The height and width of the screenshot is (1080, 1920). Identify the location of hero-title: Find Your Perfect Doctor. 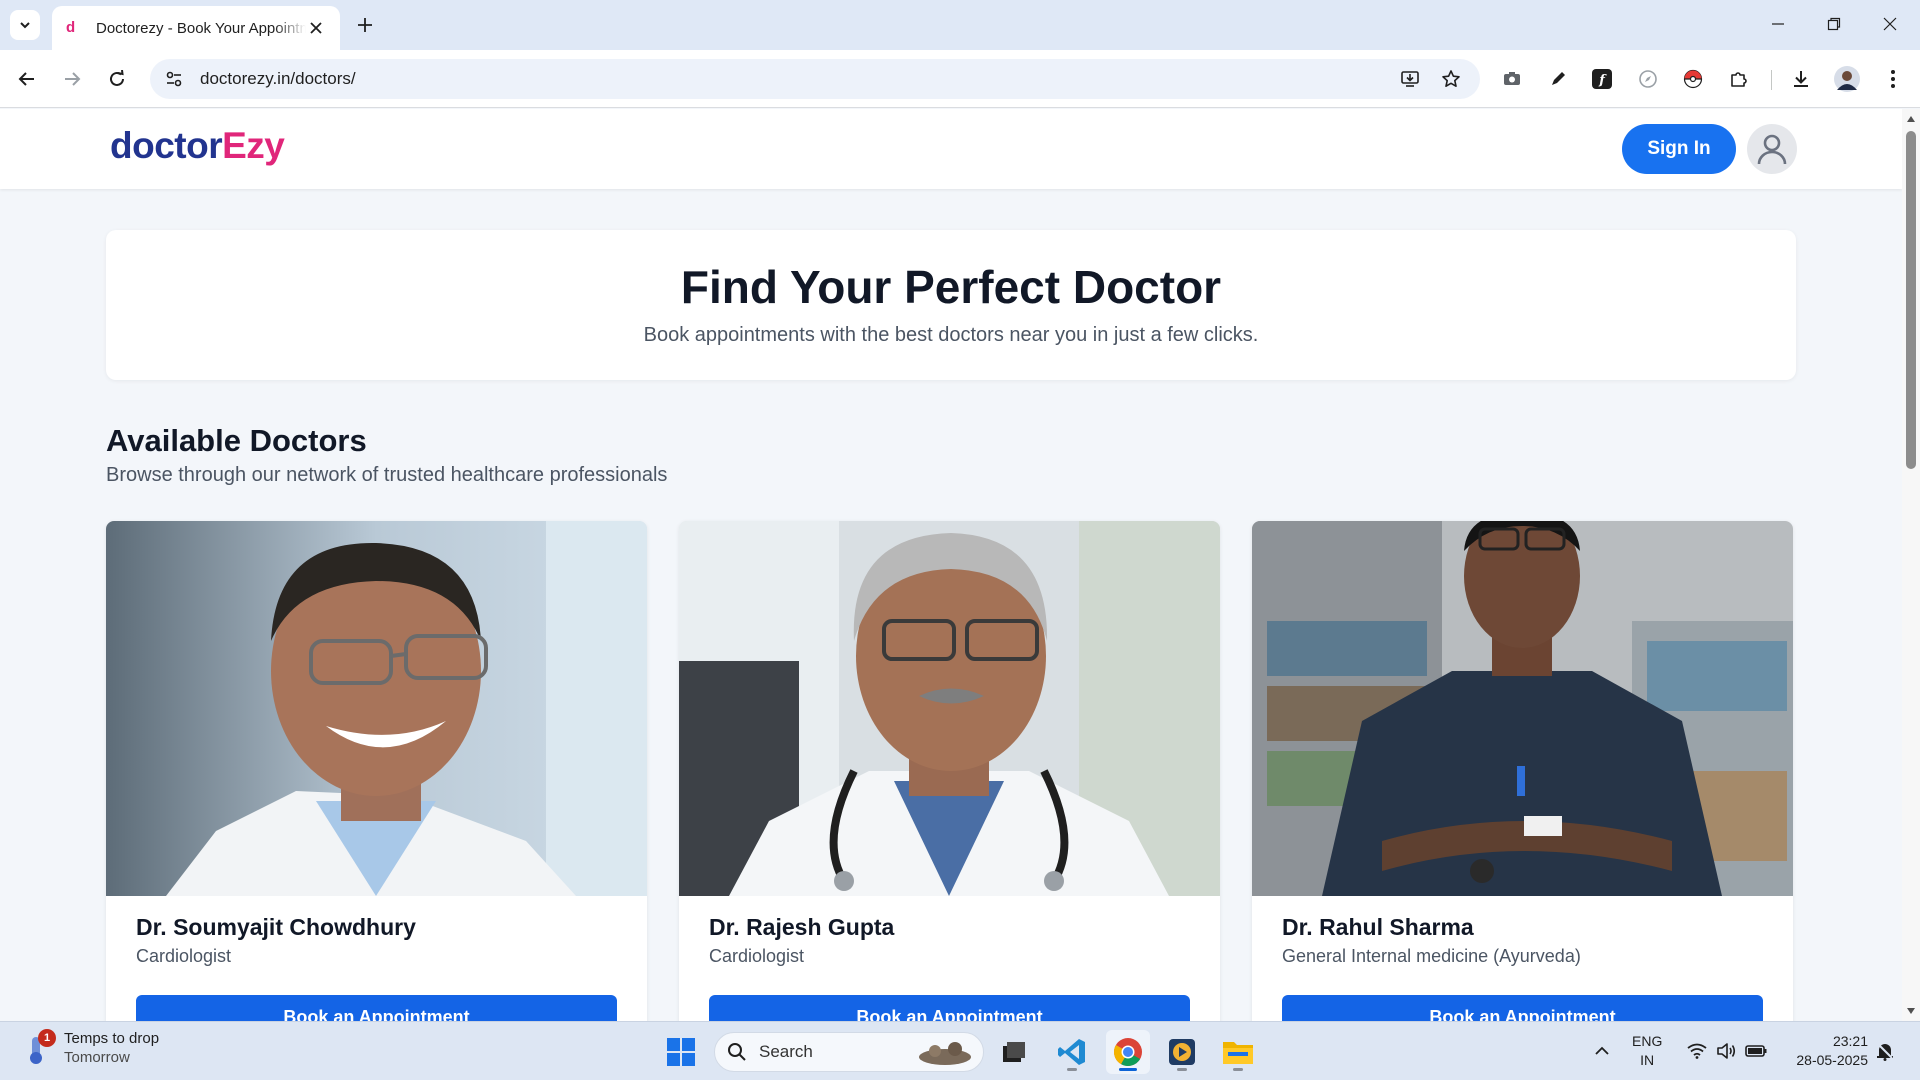
(951, 287).